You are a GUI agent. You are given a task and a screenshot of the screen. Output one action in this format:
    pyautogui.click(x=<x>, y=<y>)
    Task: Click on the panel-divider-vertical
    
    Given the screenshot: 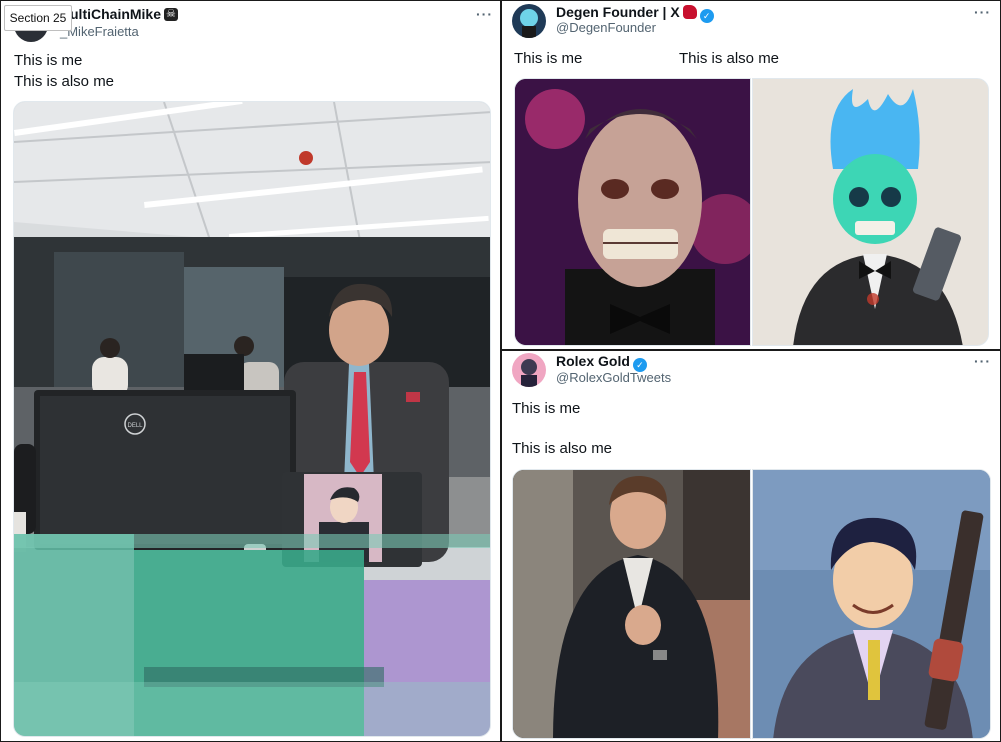 What is the action you would take?
    pyautogui.click(x=501, y=371)
    